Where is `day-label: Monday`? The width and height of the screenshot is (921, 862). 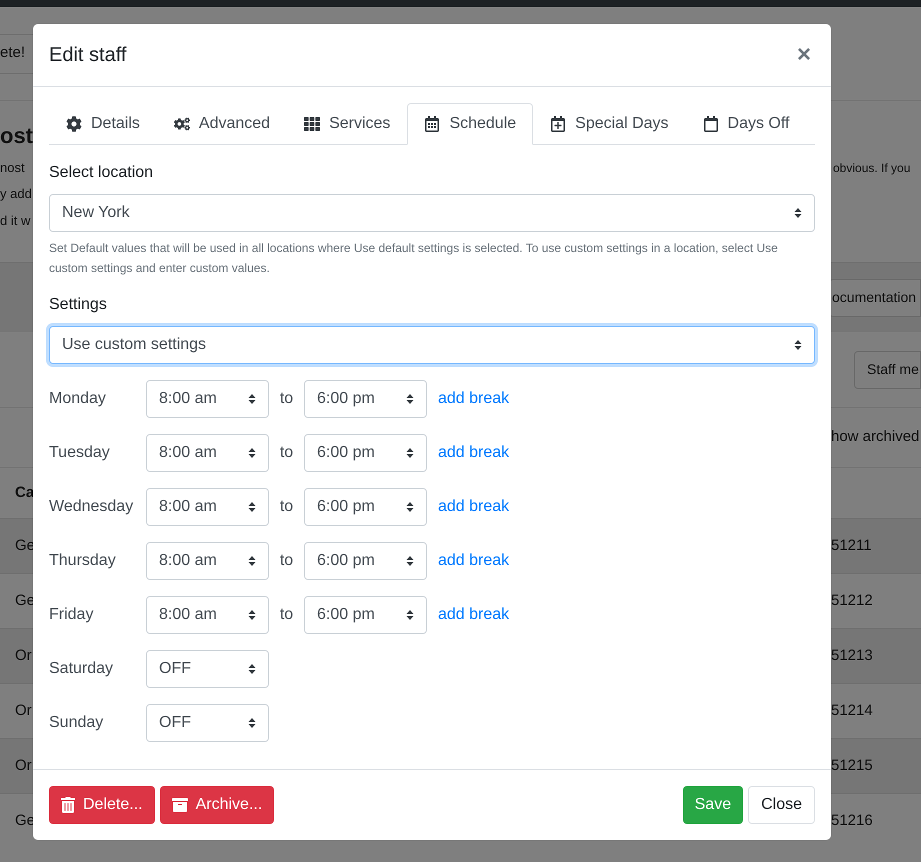
day-label: Monday is located at coordinates (78, 399).